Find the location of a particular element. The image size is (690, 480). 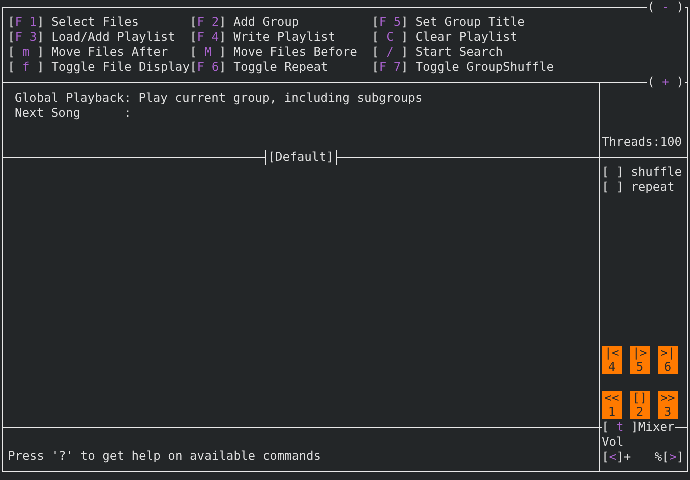

shortcut-key: [ C ] is located at coordinates (390, 37).